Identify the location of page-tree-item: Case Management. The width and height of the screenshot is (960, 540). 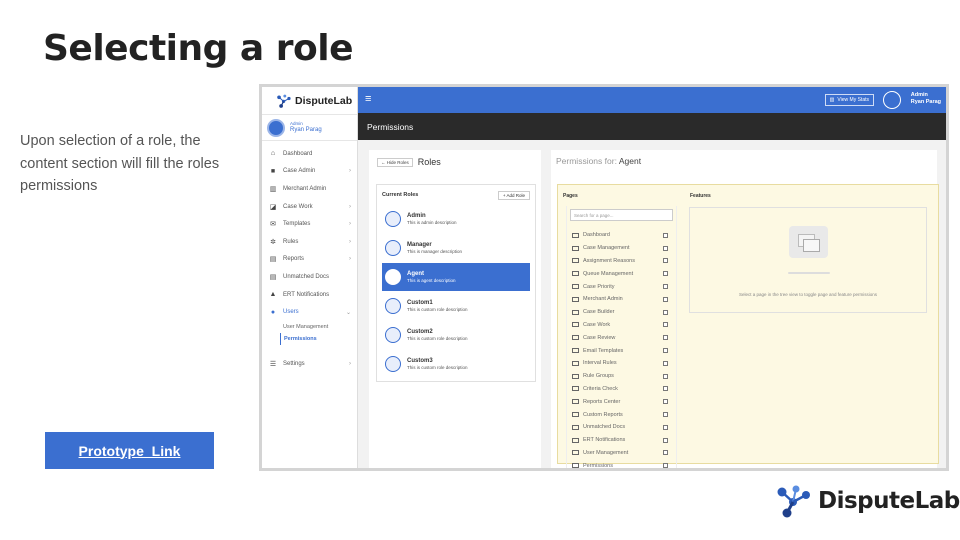
(621, 248).